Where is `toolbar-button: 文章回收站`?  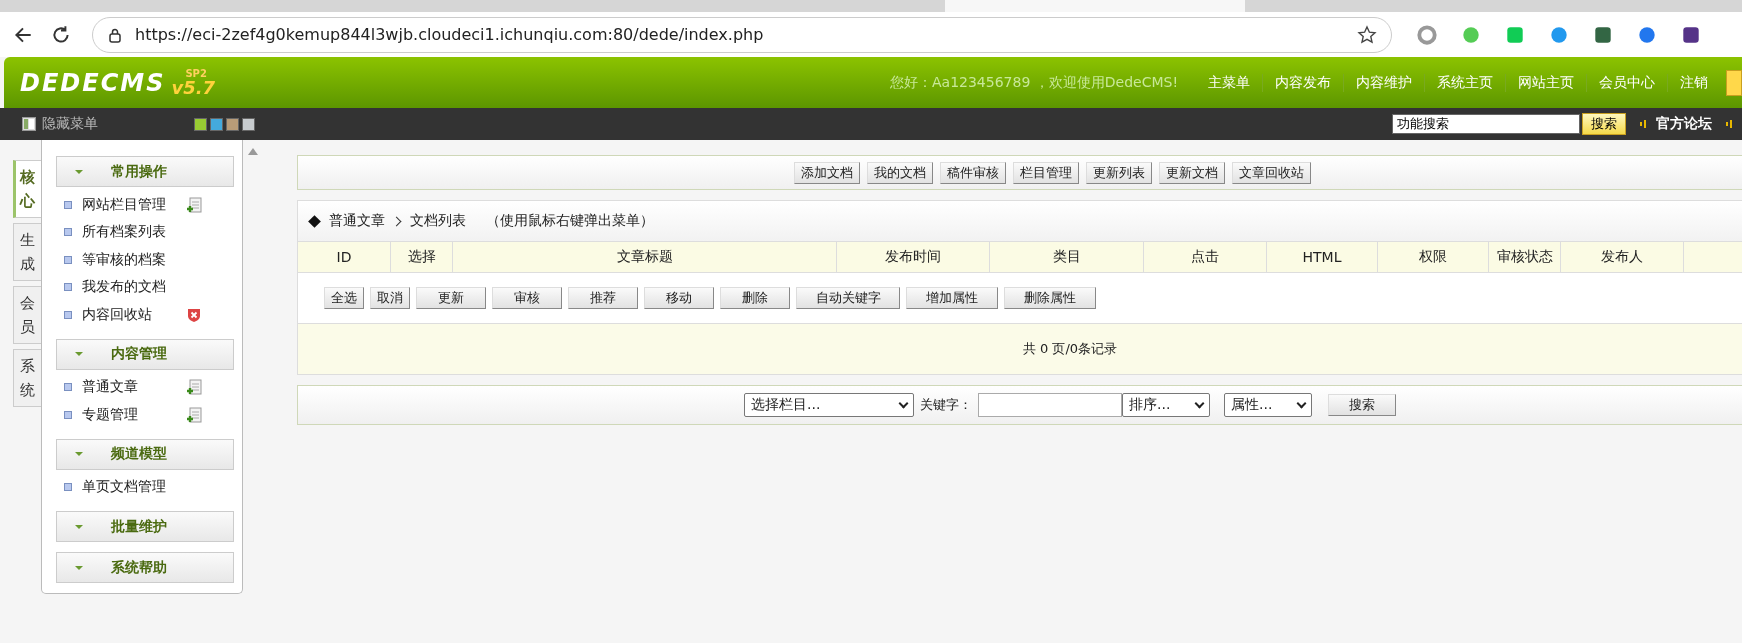 toolbar-button: 文章回收站 is located at coordinates (1271, 172).